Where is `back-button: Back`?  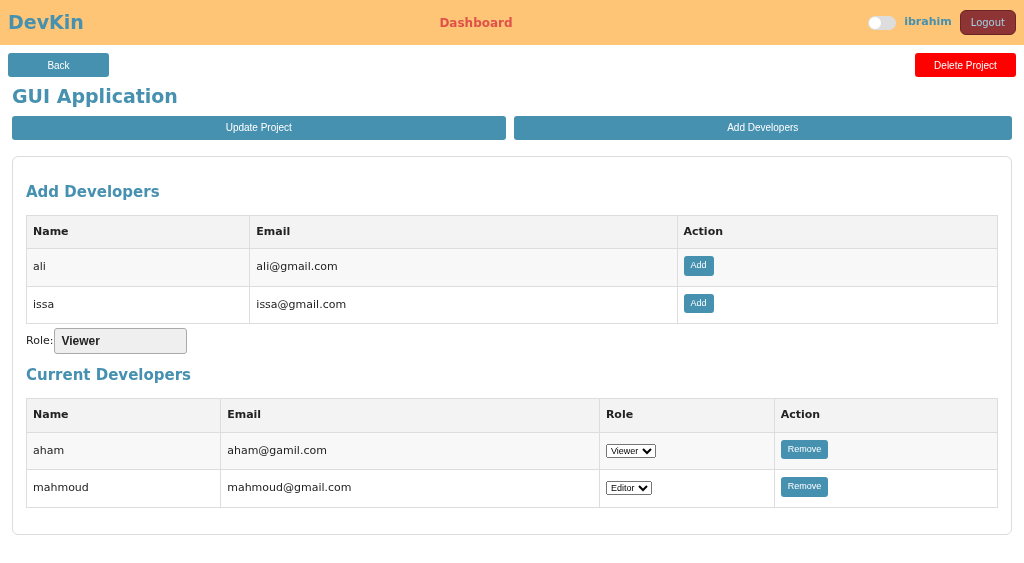
back-button: Back is located at coordinates (58, 65).